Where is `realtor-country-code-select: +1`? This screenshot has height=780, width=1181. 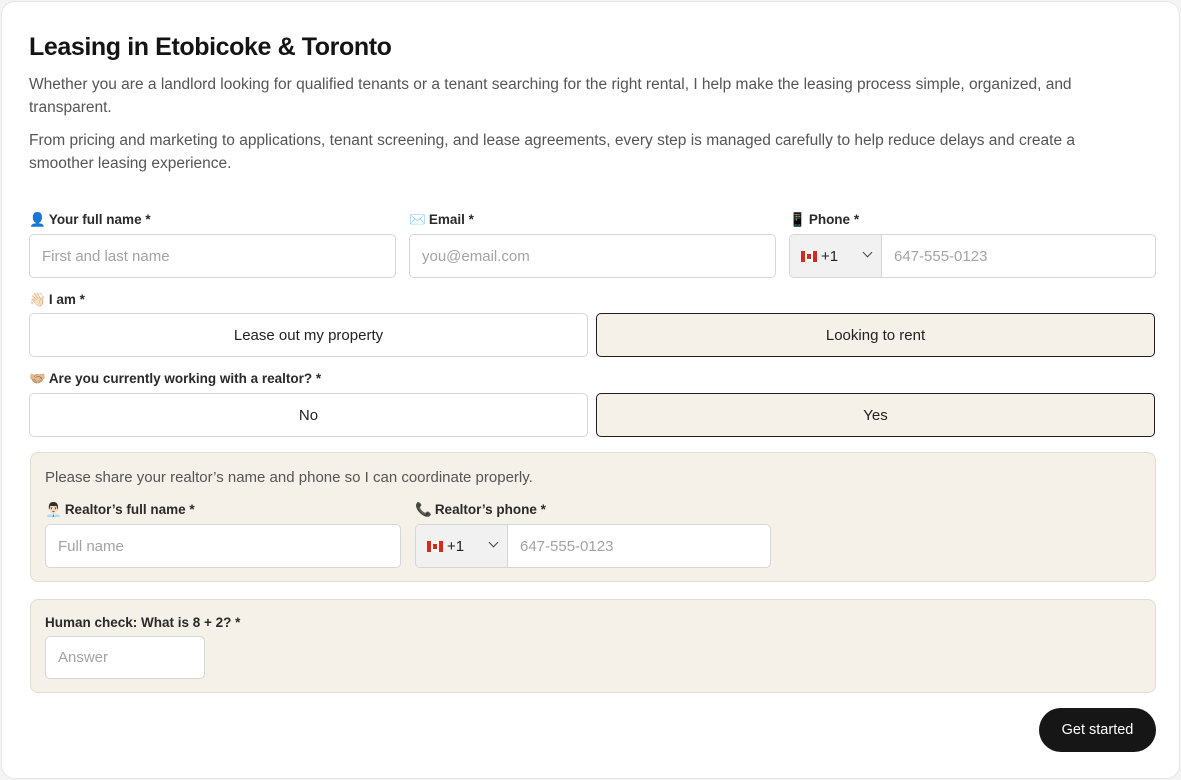 realtor-country-code-select: +1 is located at coordinates (462, 546).